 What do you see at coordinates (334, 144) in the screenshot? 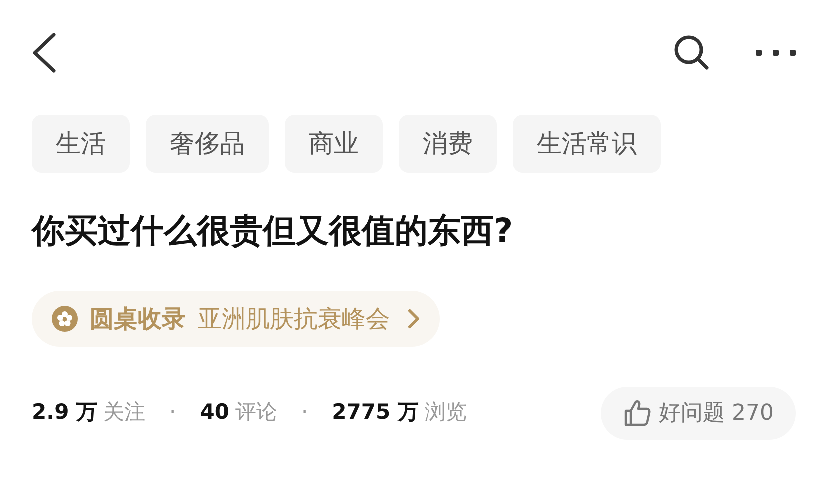
I see `topic-tag: 商业` at bounding box center [334, 144].